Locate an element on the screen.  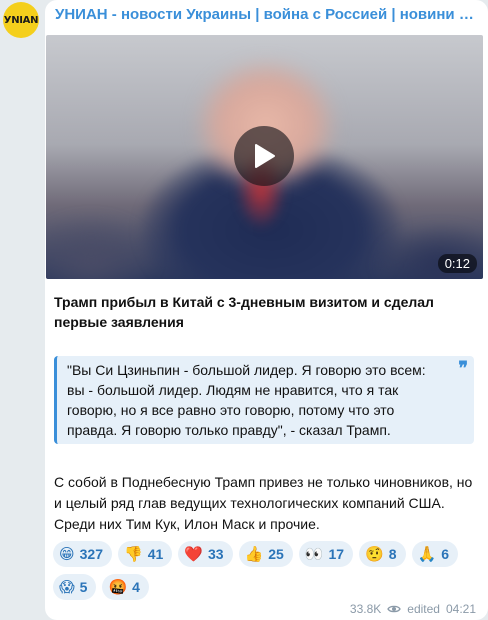
message-meta: 33.8K edited 04:21 is located at coordinates (413, 609).